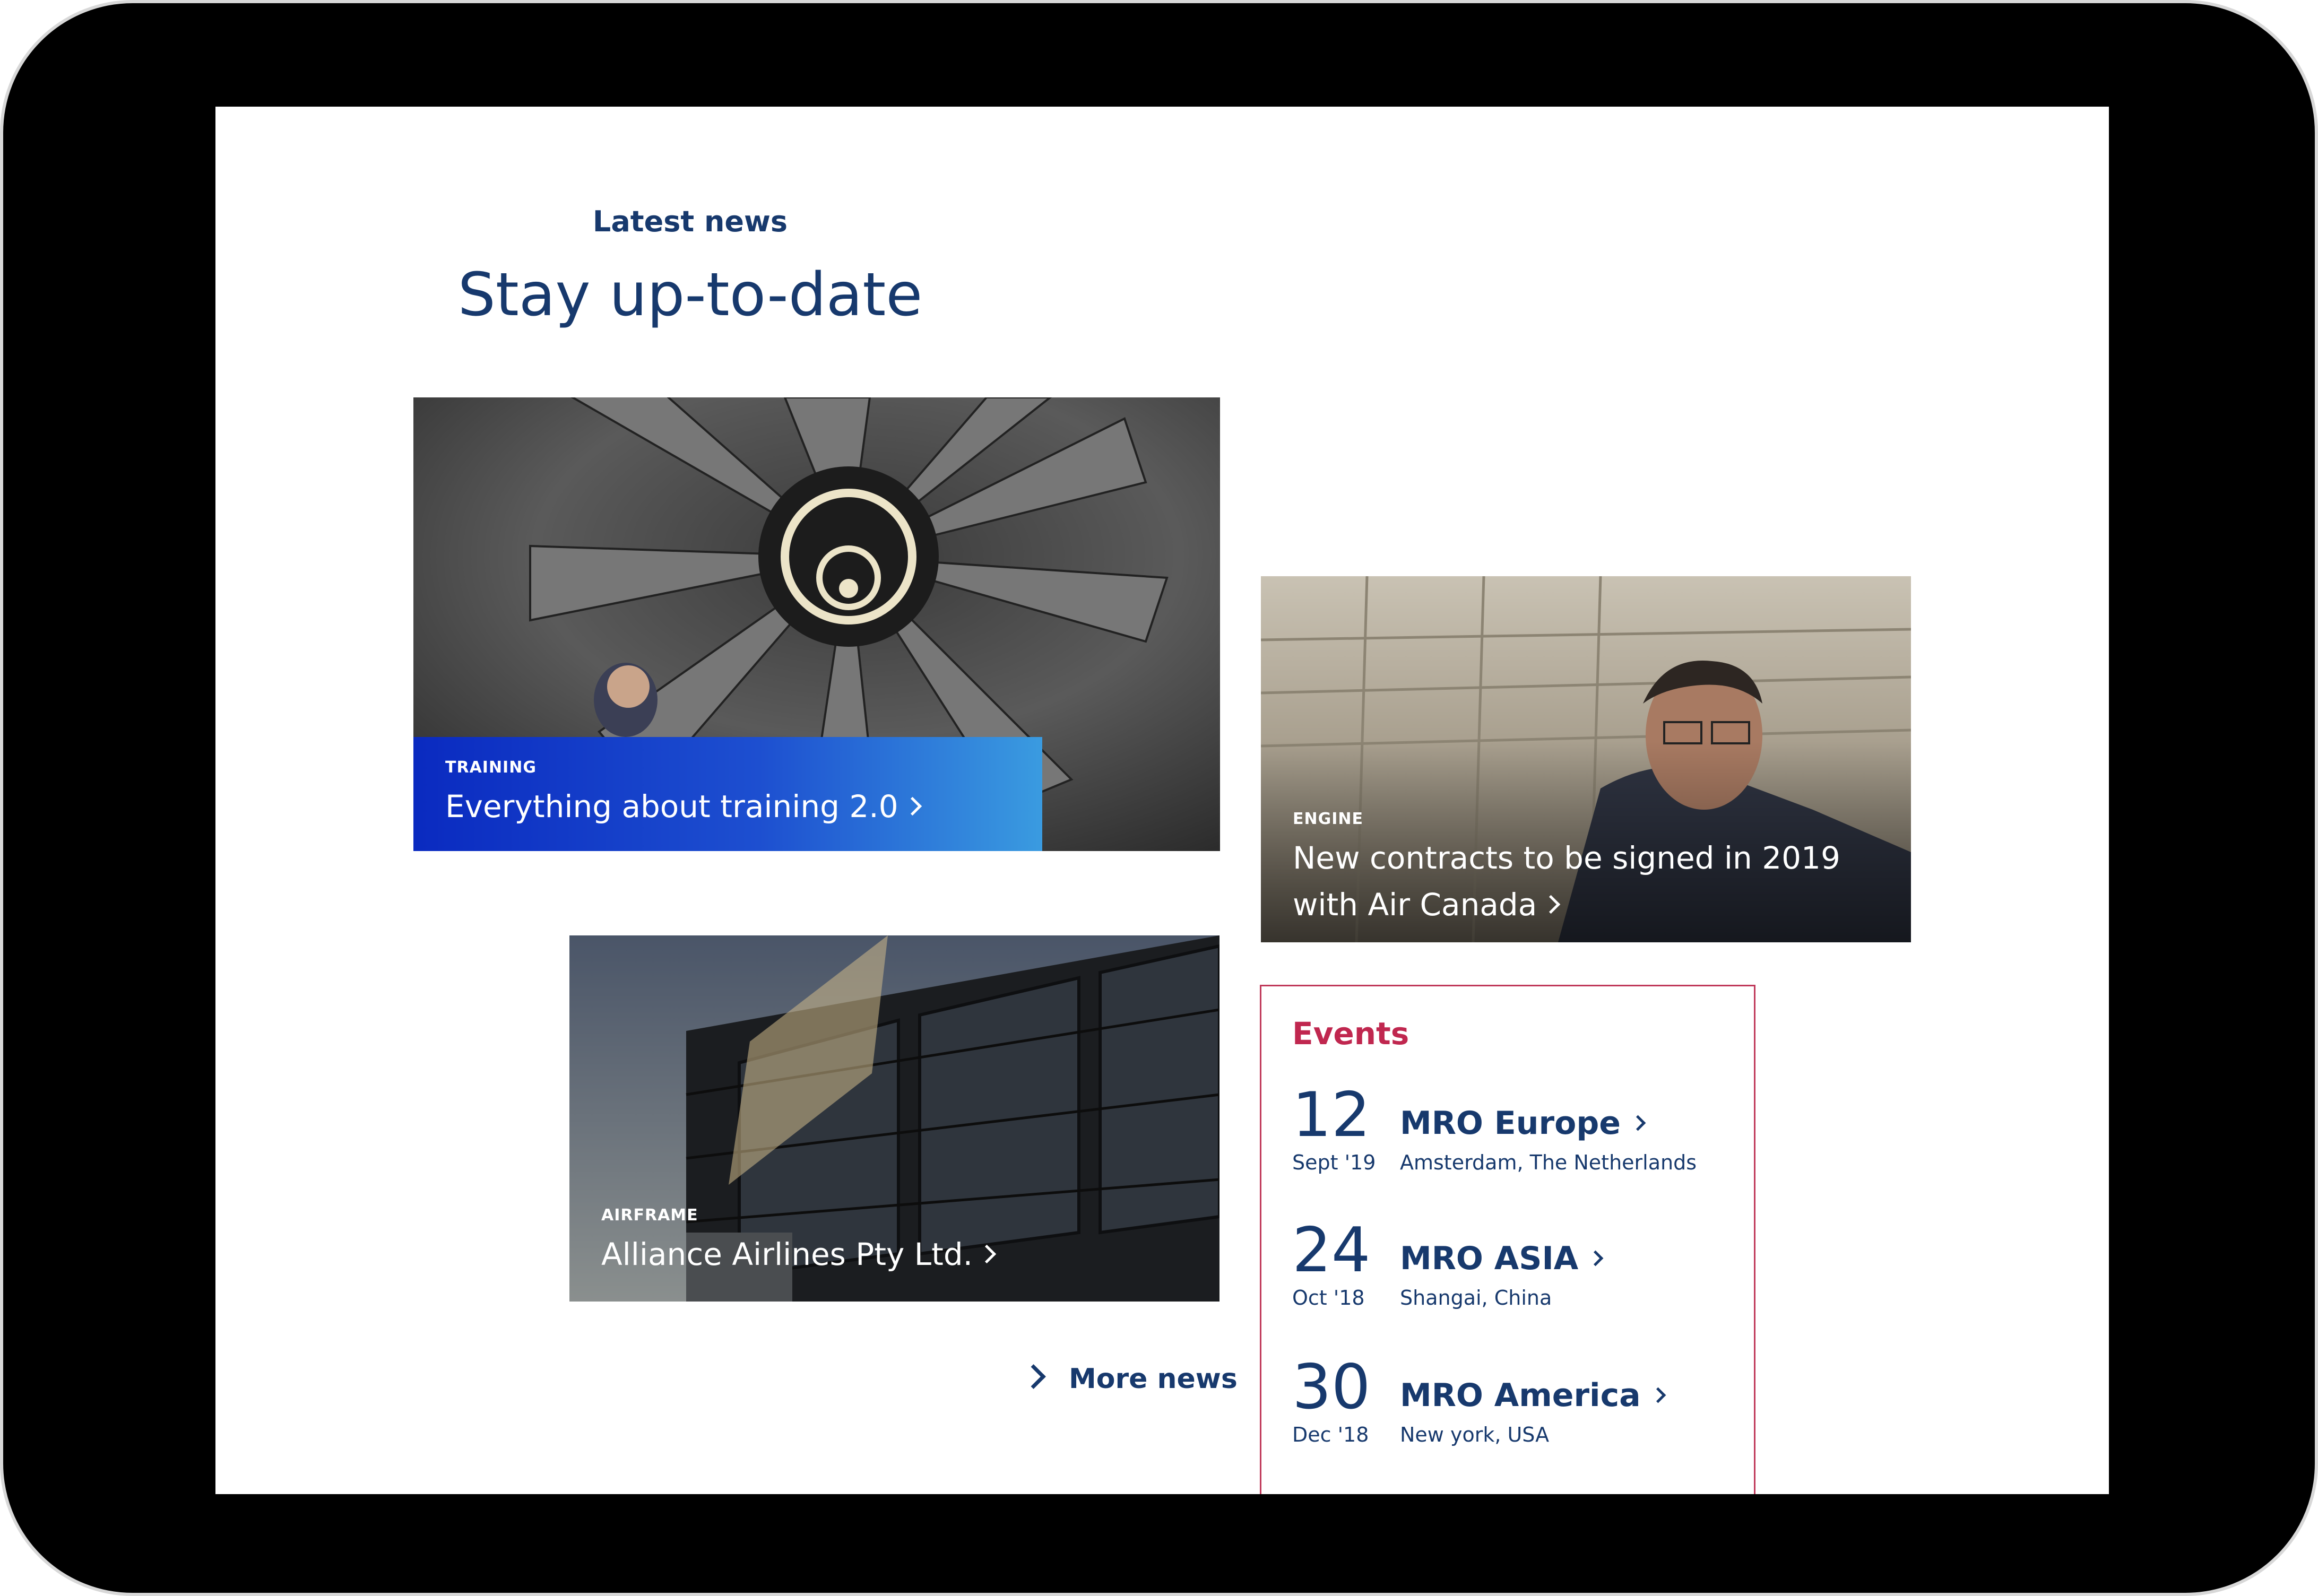 The height and width of the screenshot is (1596, 2318). I want to click on event-name-link: MRO Europe, so click(1523, 1123).